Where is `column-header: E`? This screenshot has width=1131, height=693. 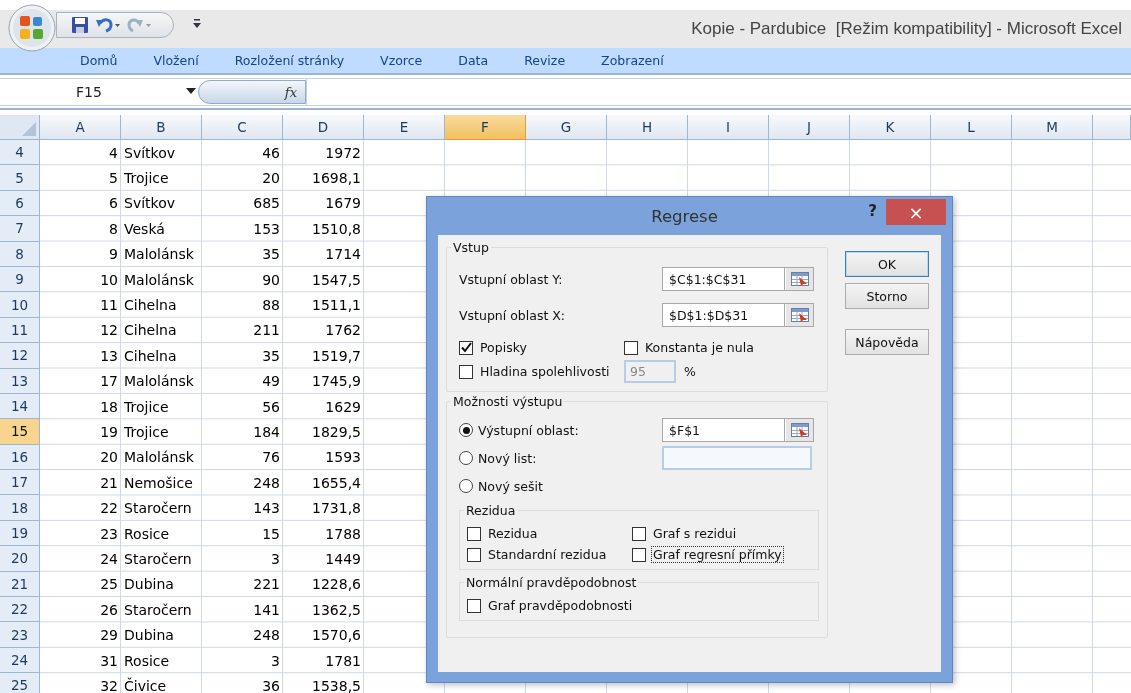
column-header: E is located at coordinates (404, 127).